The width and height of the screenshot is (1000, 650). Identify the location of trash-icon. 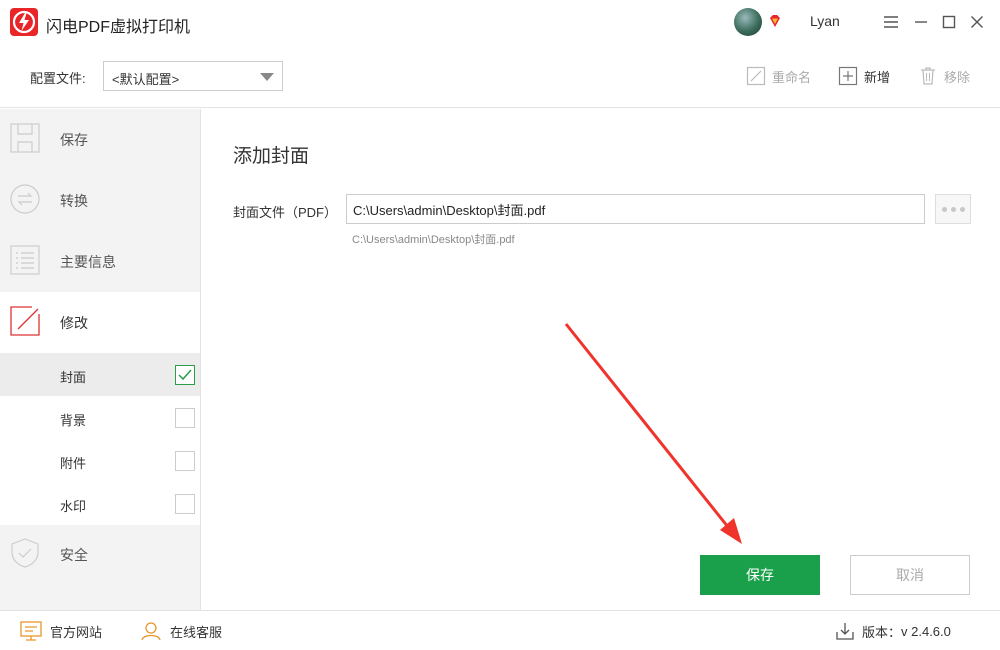
(928, 76).